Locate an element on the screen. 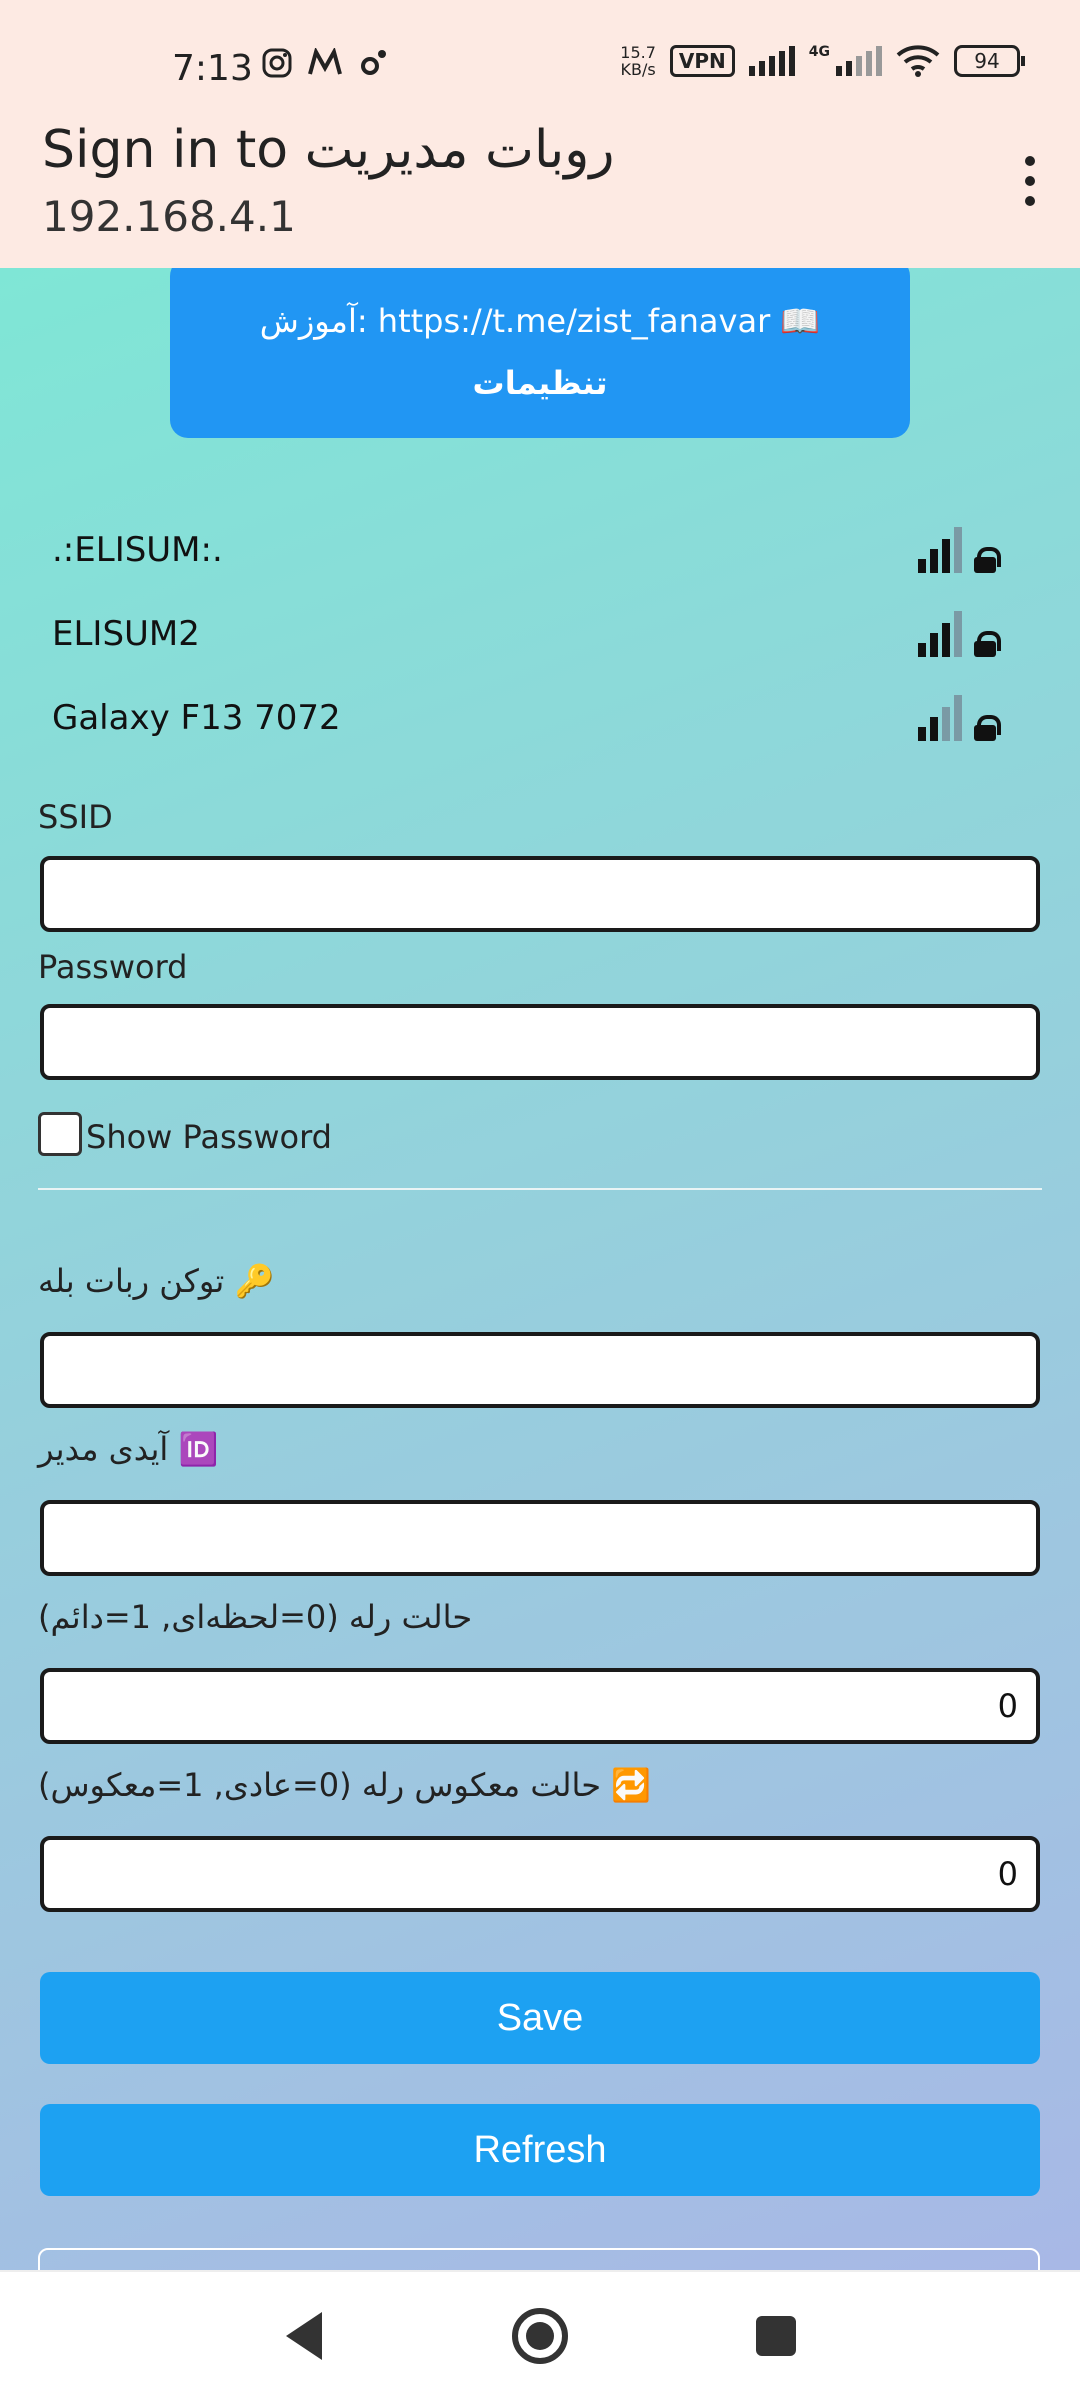 The width and height of the screenshot is (1080, 2400). instagram-icon is located at coordinates (277, 63).